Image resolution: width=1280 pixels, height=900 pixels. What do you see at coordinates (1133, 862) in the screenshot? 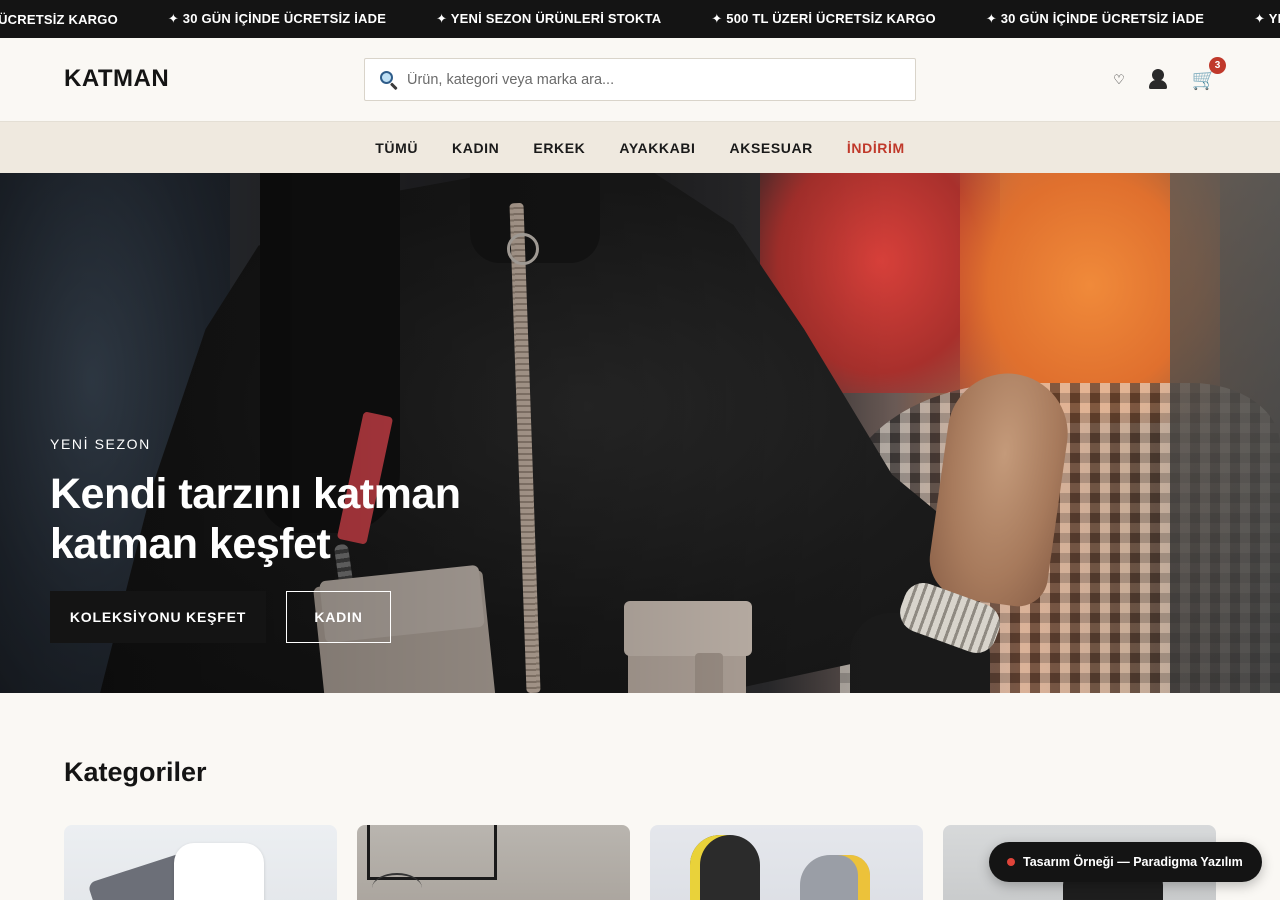
I see `design-sample-label: Tasarım Örneği — Paradigma Yazılım` at bounding box center [1133, 862].